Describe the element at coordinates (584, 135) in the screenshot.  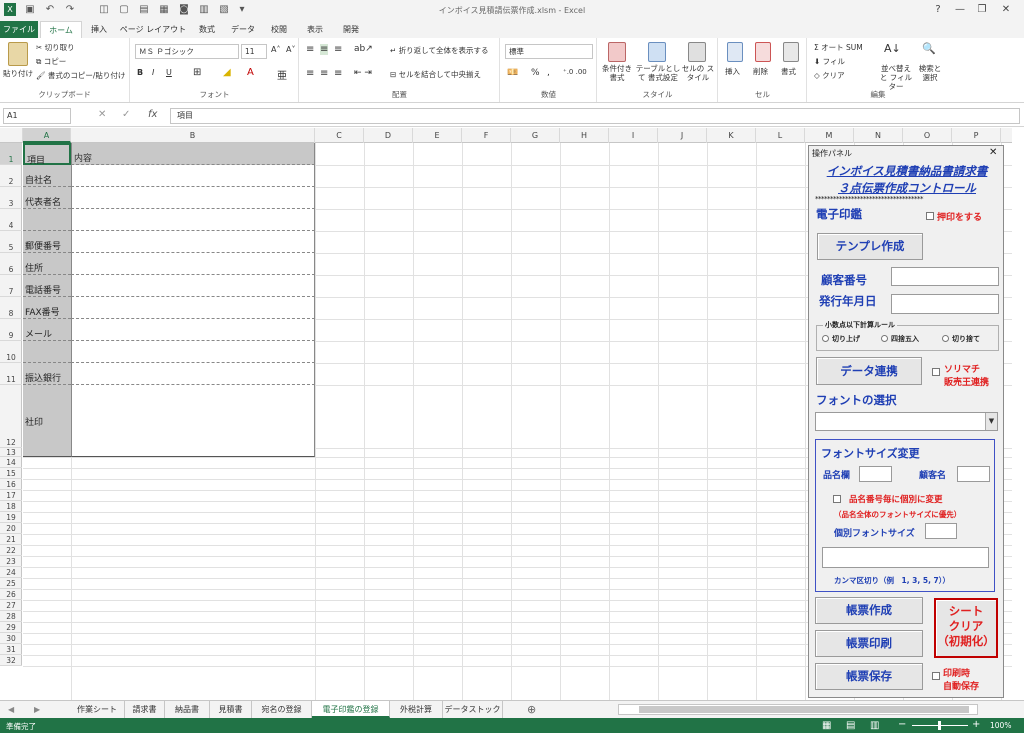
I see `column-header: H` at that location.